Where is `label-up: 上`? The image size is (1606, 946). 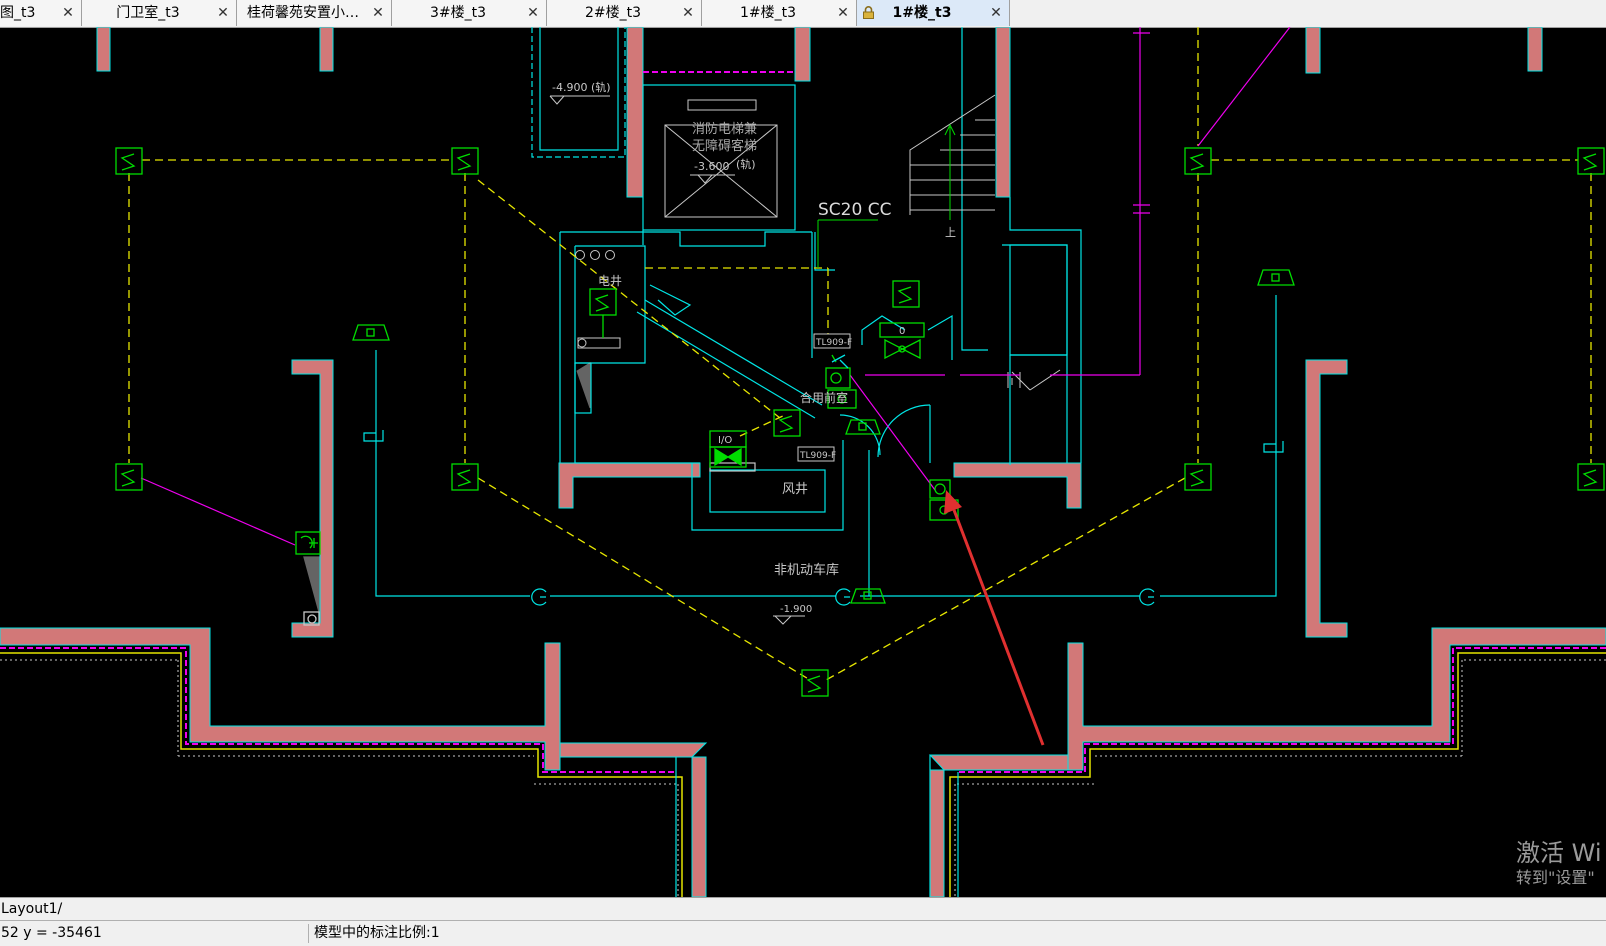 label-up: 上 is located at coordinates (950, 232).